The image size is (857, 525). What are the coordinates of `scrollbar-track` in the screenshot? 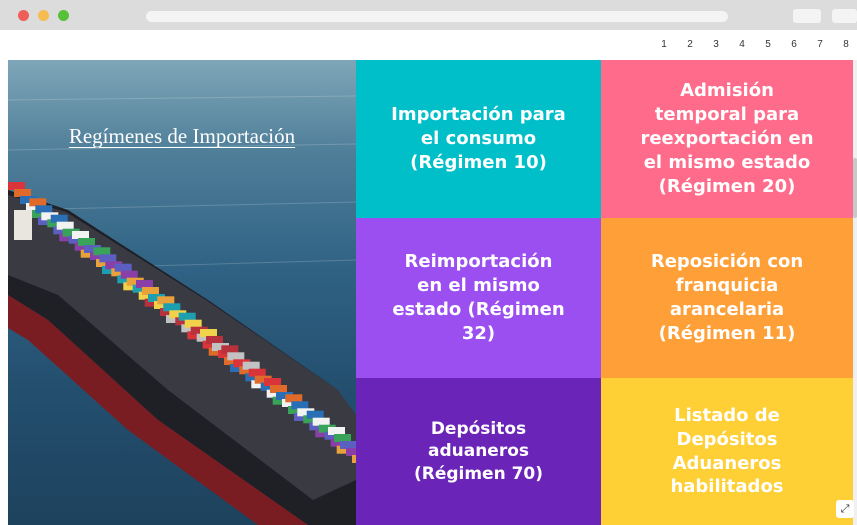 It's located at (855, 292).